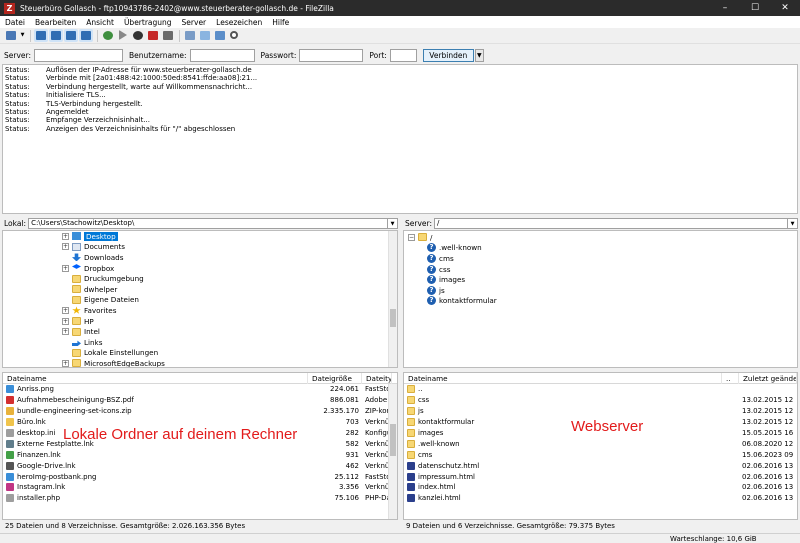  I want to click on toggle-queue-icon, so click(86, 35).